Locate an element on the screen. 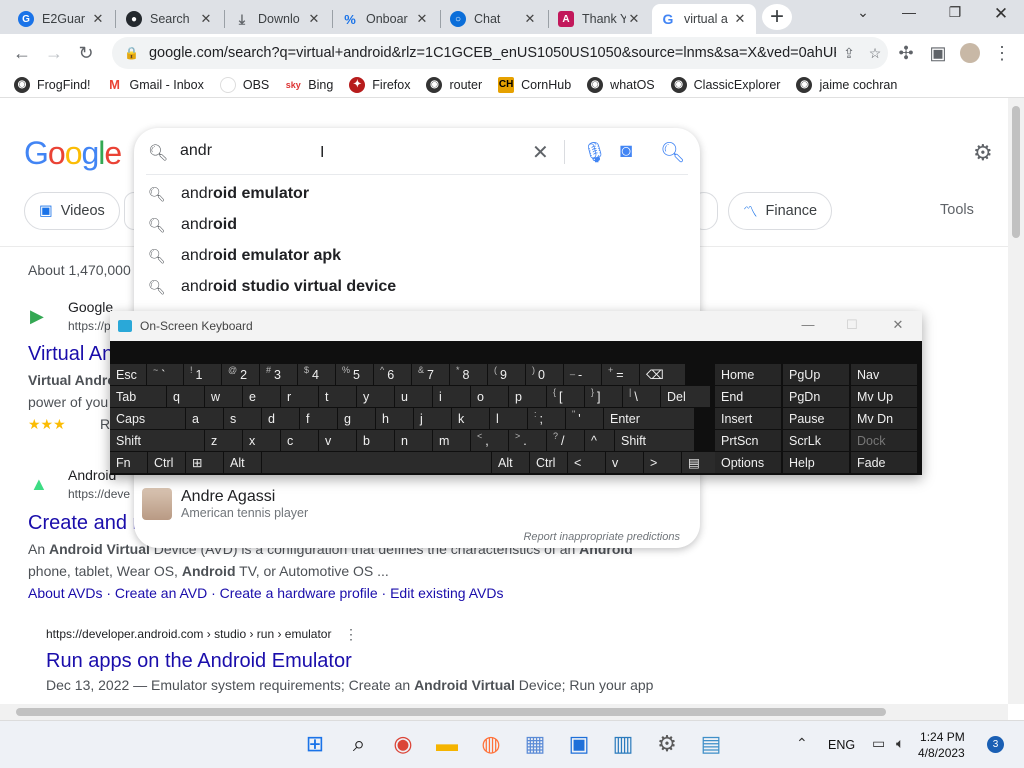 This screenshot has width=1024, height=768. chip-videos: ▣ Videos is located at coordinates (72, 211).